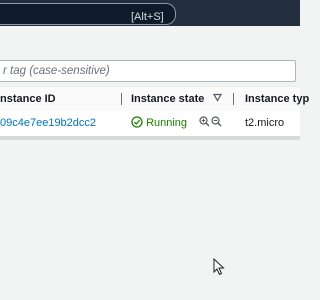  Describe the element at coordinates (28, 99) in the screenshot. I see `column-header-instance-id: nstance ID` at that location.